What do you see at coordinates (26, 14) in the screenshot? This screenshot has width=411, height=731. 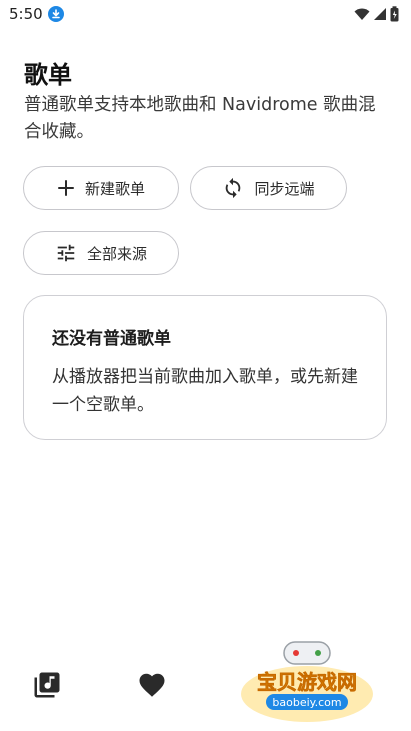 I see `status-time: 5:50` at bounding box center [26, 14].